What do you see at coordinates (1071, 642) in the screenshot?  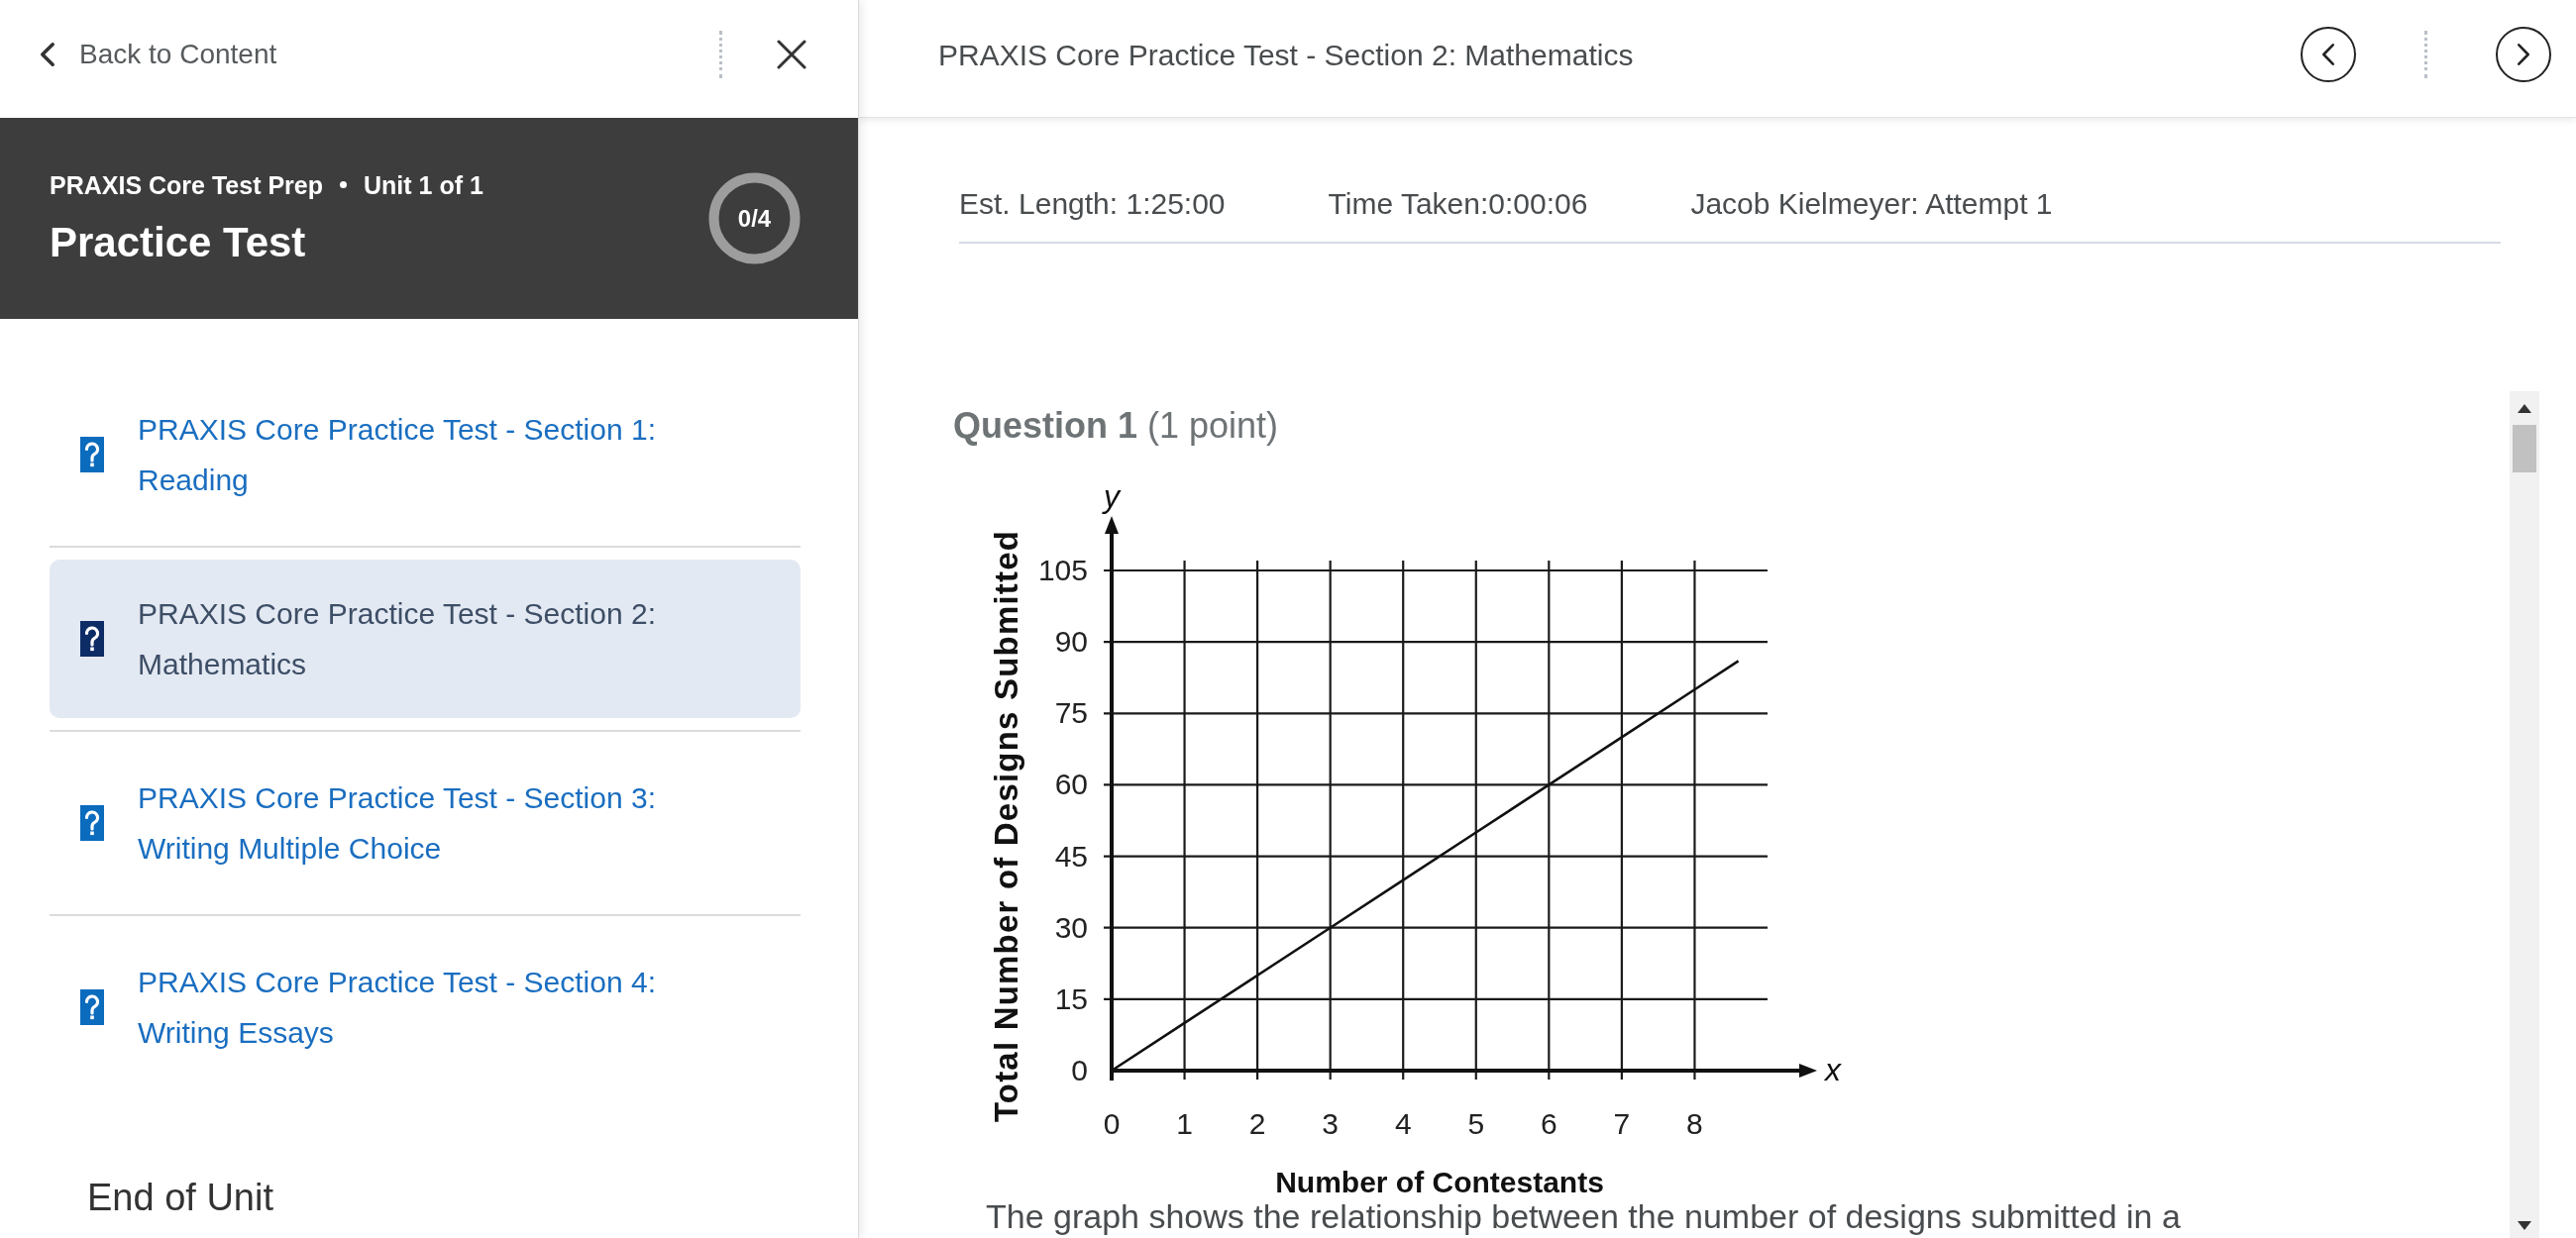 I see `axis-tick-label: 90` at bounding box center [1071, 642].